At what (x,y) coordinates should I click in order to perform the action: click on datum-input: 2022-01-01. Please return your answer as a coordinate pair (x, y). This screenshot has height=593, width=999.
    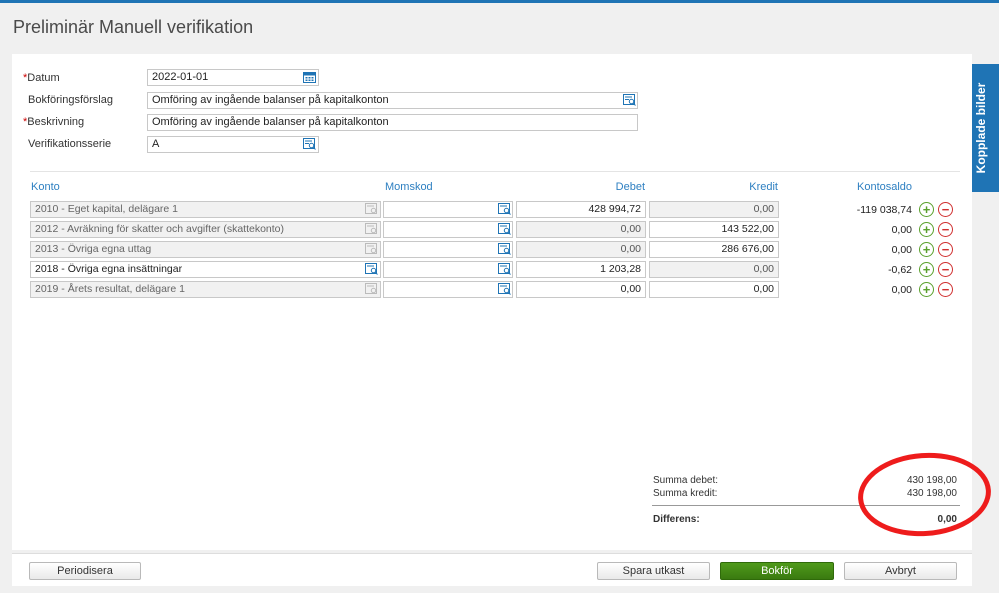
    Looking at the image, I should click on (233, 77).